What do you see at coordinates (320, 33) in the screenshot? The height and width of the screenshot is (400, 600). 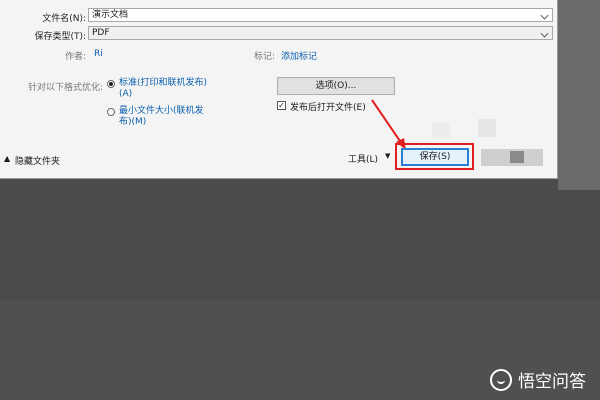 I see `filetype-select: PDF` at bounding box center [320, 33].